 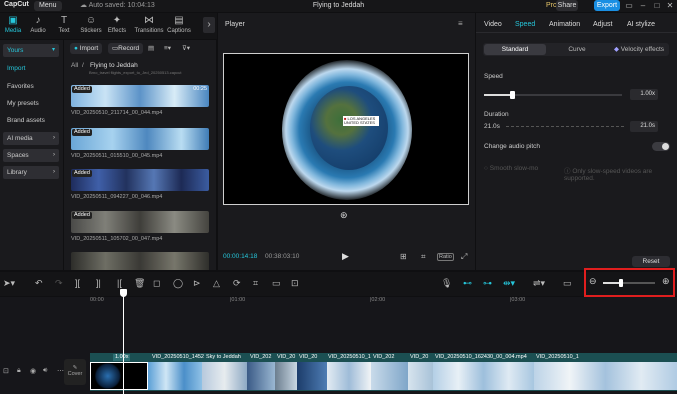 I want to click on playhead, so click(x=123, y=341).